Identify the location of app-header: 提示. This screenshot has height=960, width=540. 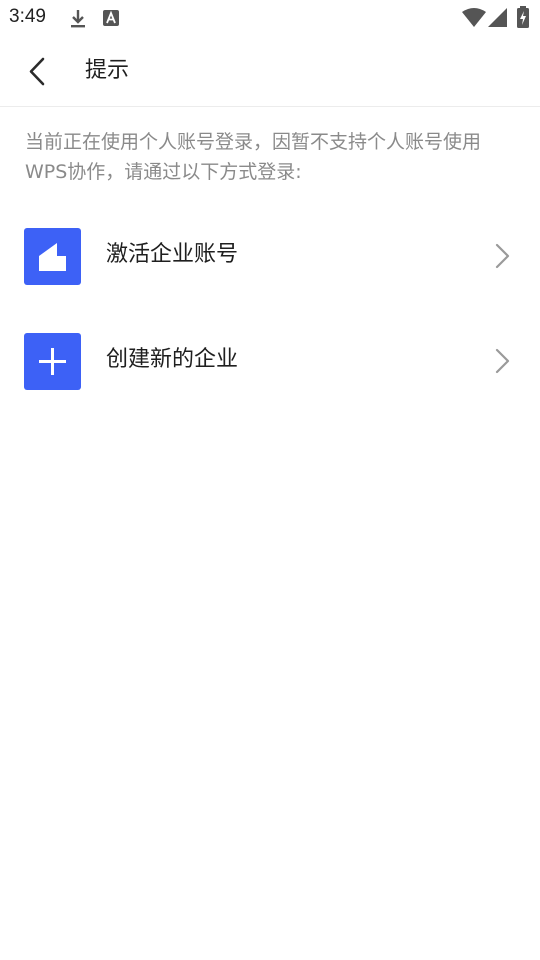
(270, 71).